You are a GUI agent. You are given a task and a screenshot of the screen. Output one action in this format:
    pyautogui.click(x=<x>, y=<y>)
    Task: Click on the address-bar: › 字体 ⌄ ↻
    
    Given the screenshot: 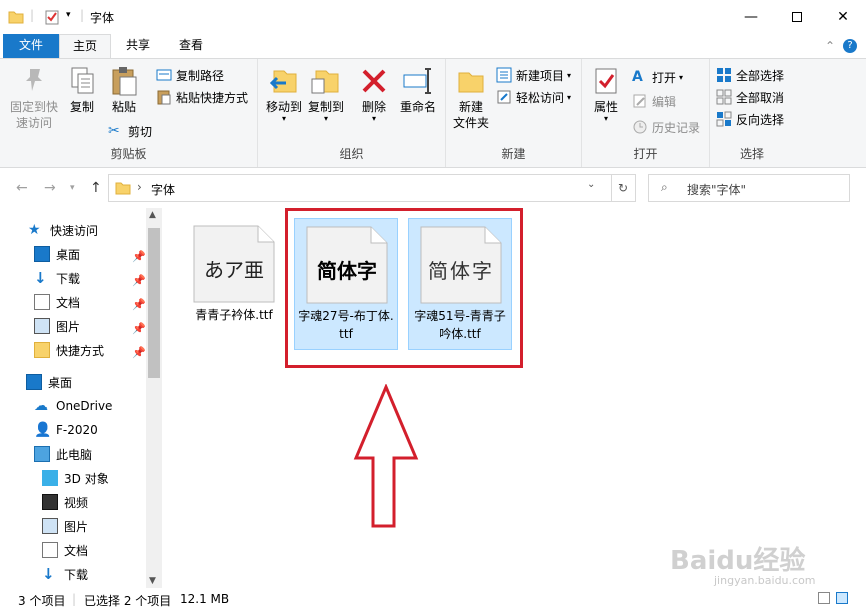 What is the action you would take?
    pyautogui.click(x=372, y=188)
    